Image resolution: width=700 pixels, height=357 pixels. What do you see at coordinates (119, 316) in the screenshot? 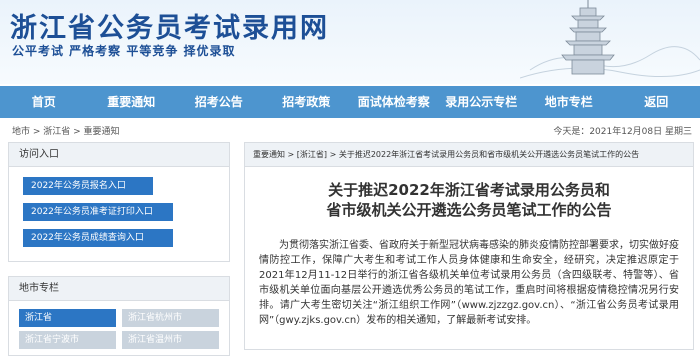
I see `city-column-box: 地市专栏 浙江省 浙江省杭州市 浙江省宁波市 浙江省温州市` at bounding box center [119, 316].